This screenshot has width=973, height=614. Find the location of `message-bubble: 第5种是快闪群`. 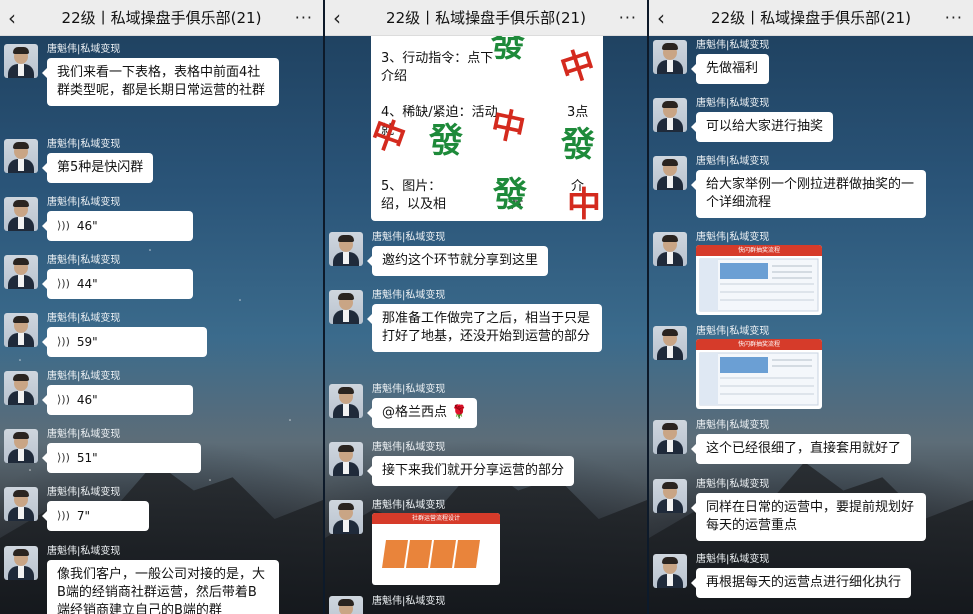

message-bubble: 第5种是快闪群 is located at coordinates (97, 168).